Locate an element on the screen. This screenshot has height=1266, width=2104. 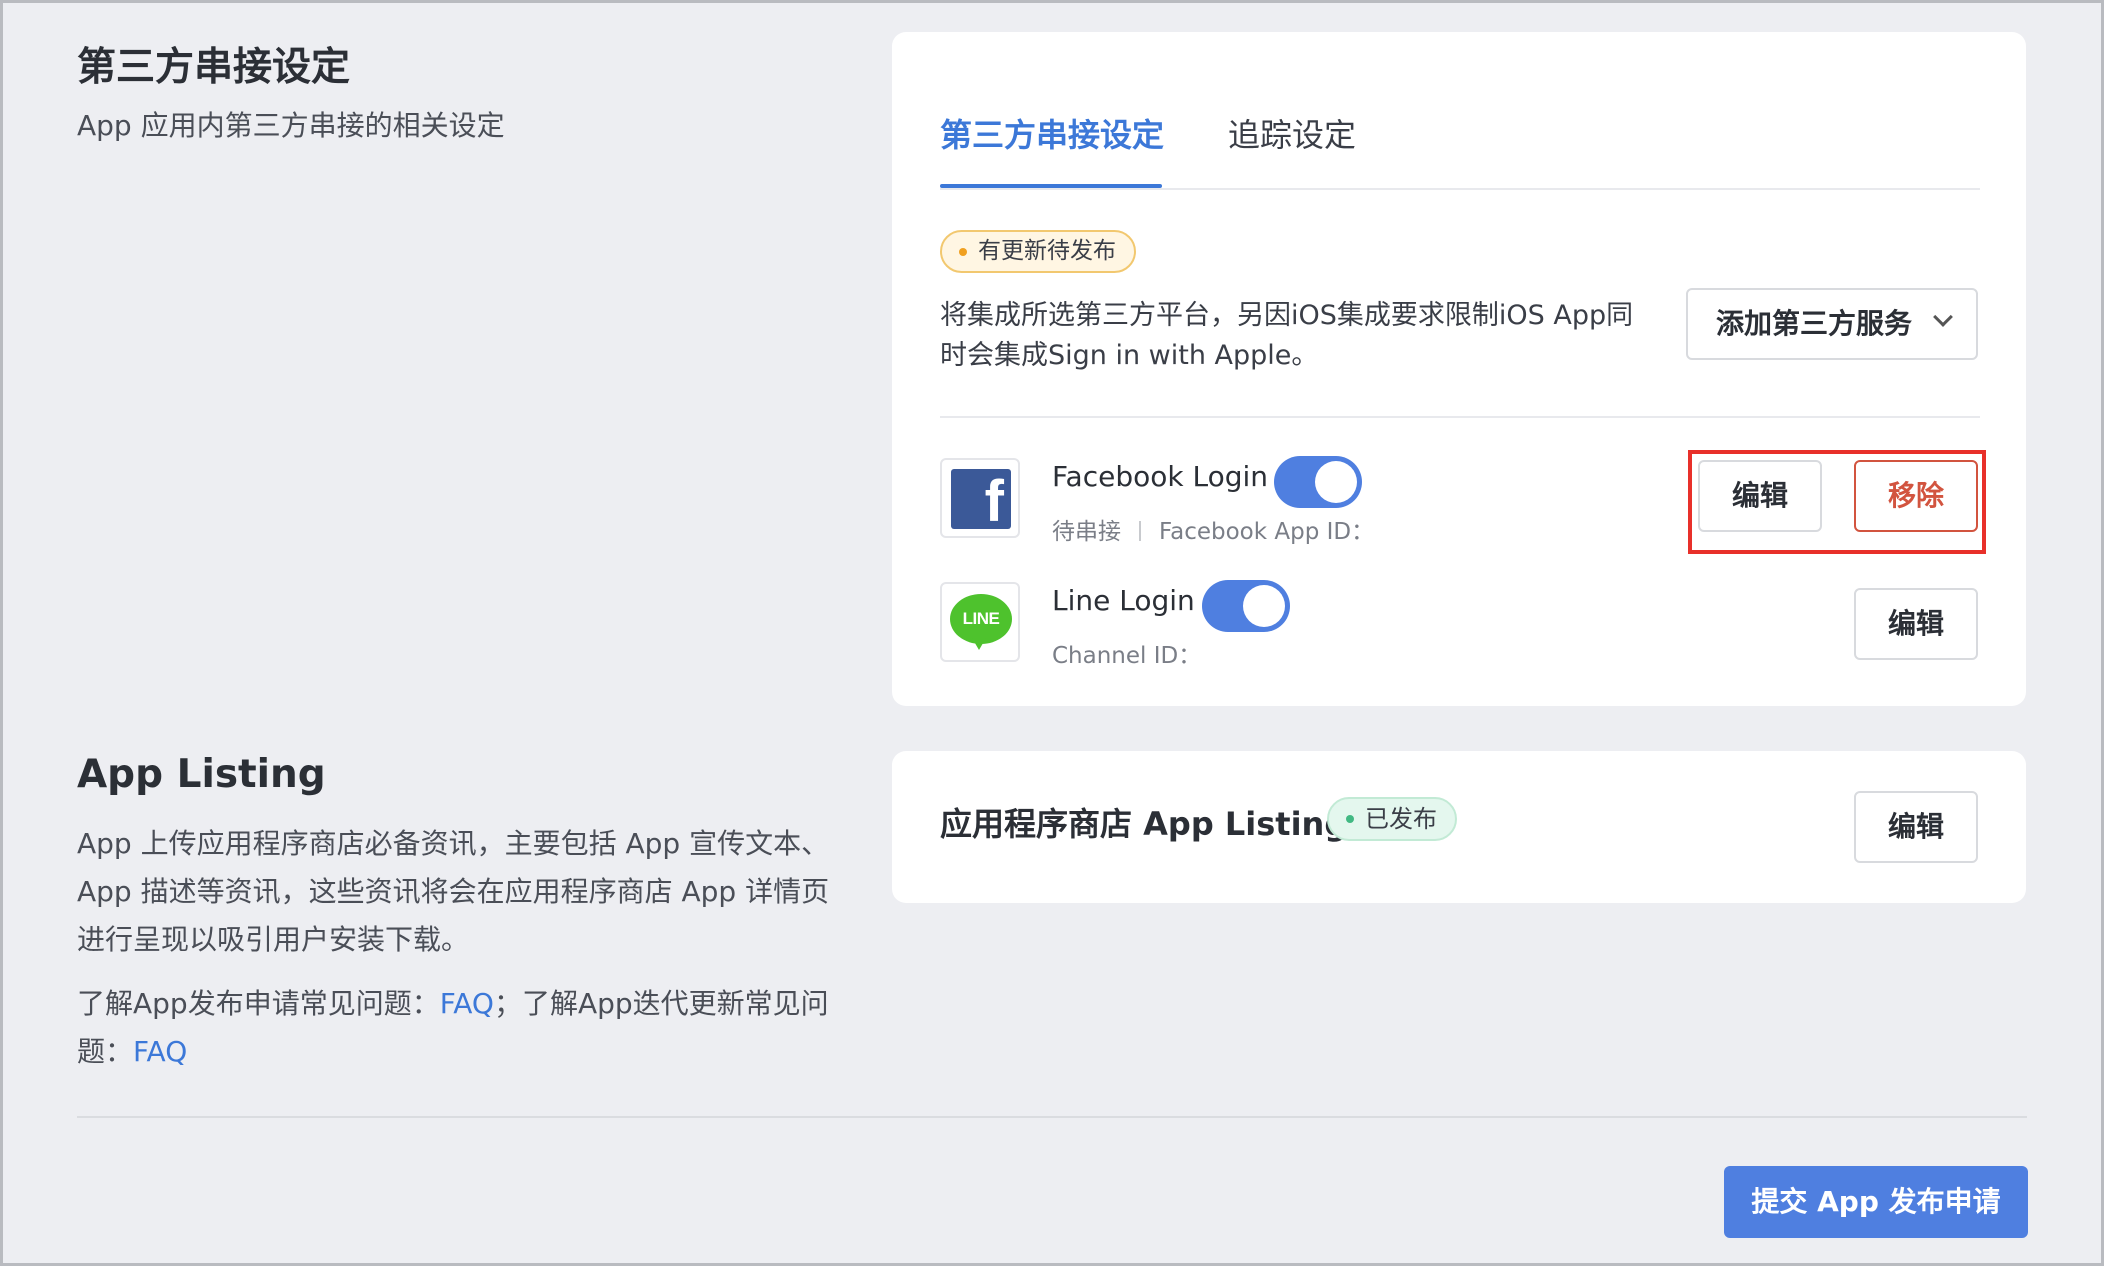
pending-update-badge: 有更新待发布 is located at coordinates (1038, 251).